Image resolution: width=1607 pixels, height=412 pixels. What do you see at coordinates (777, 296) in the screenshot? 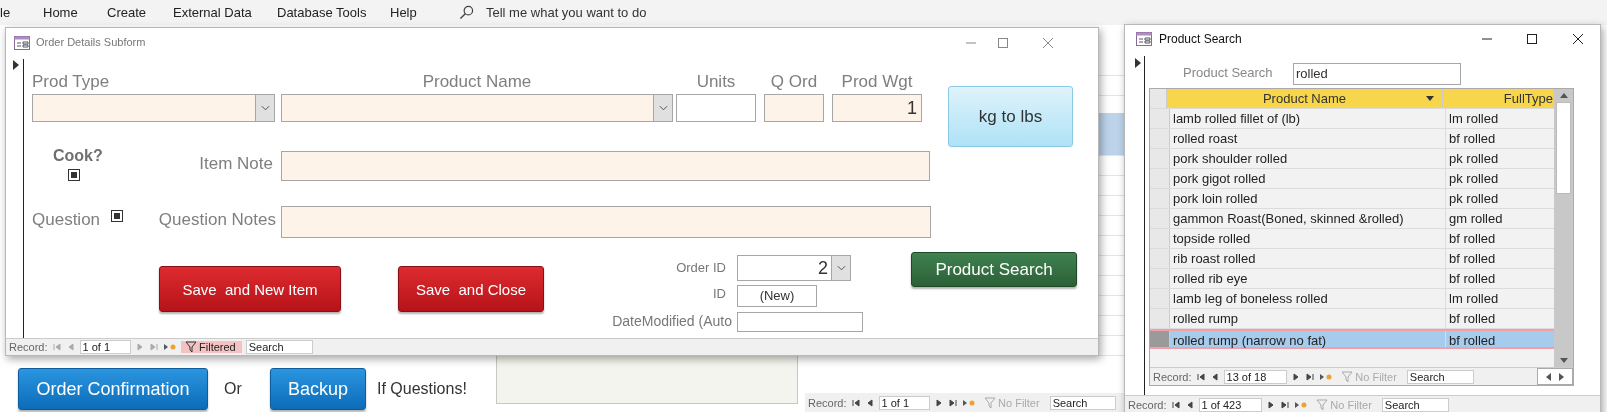
I see `id-field: (New)` at bounding box center [777, 296].